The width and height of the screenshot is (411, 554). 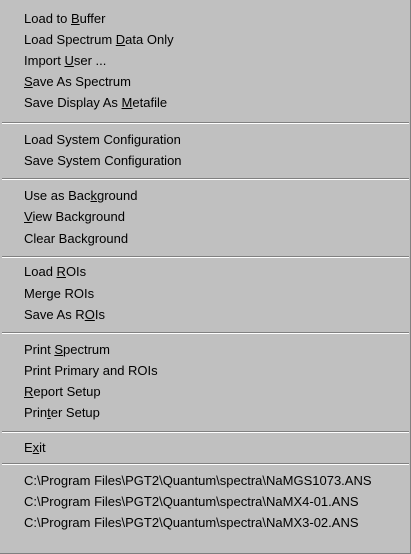 I want to click on menu-item-label: Save As Spectrum, so click(x=77, y=81).